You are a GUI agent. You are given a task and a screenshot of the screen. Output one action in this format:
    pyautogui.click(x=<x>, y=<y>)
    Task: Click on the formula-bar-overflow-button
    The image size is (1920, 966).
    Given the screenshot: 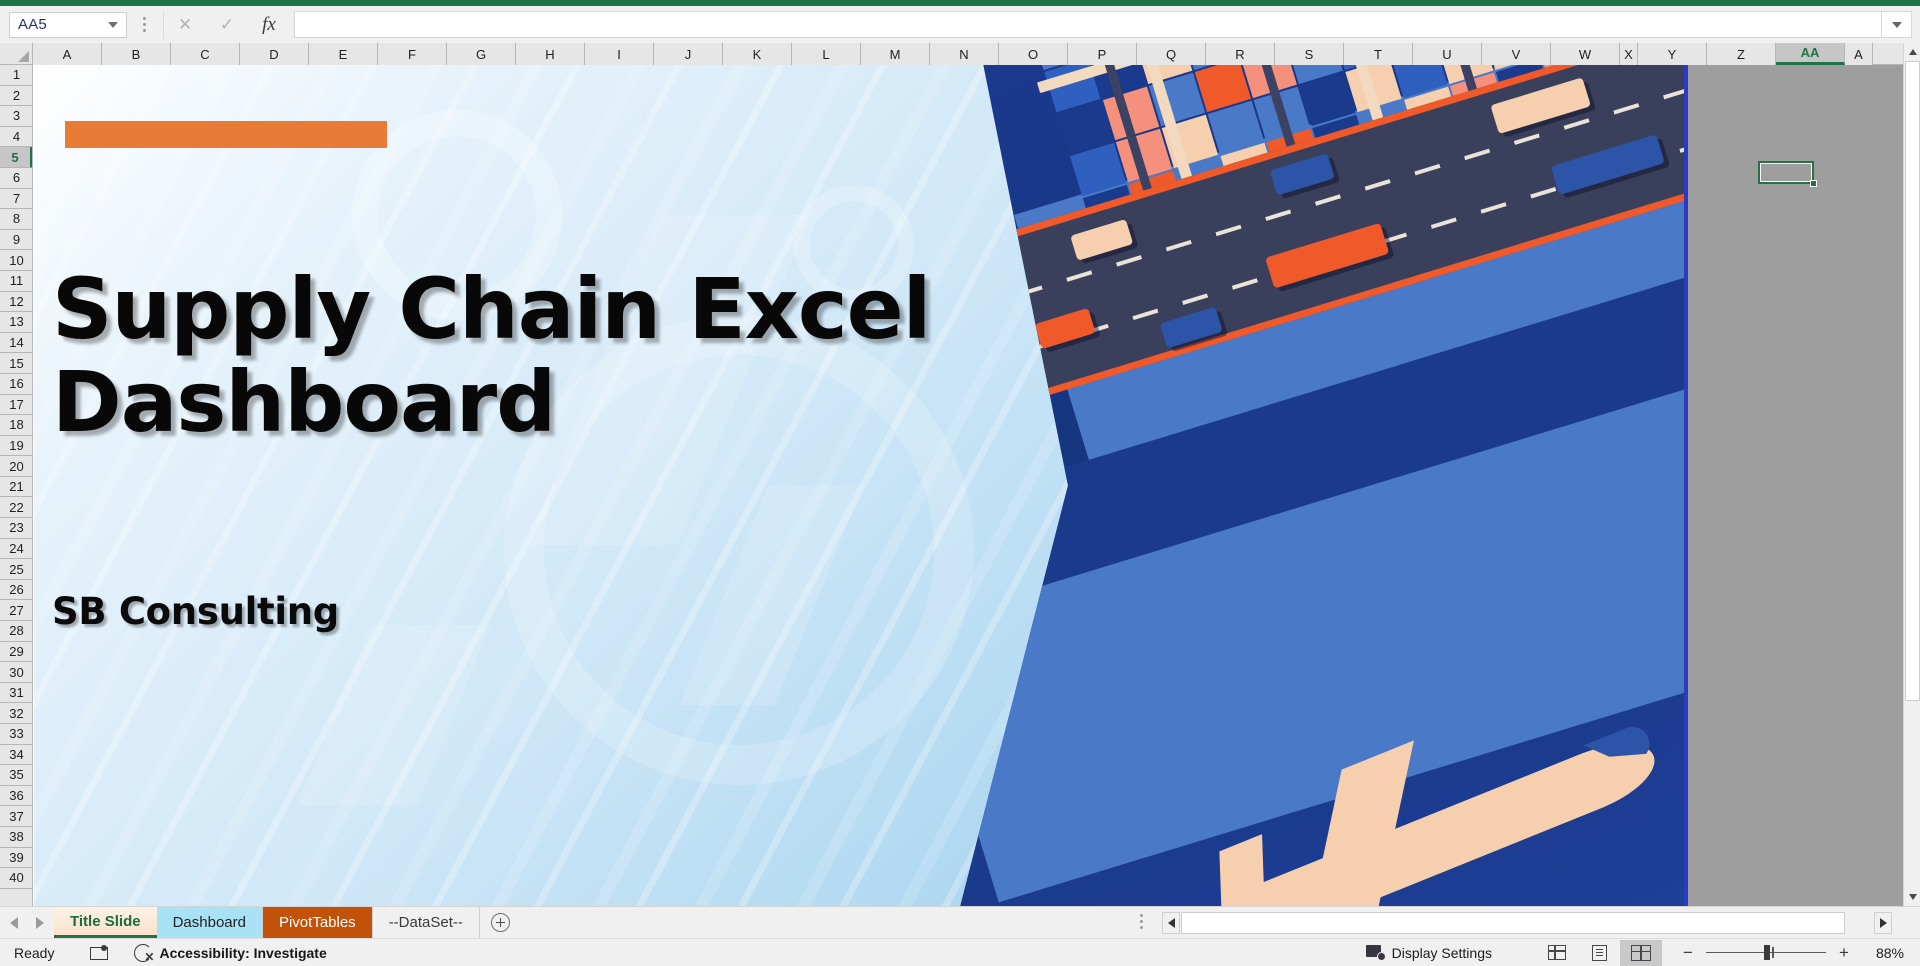 What is the action you would take?
    pyautogui.click(x=144, y=25)
    